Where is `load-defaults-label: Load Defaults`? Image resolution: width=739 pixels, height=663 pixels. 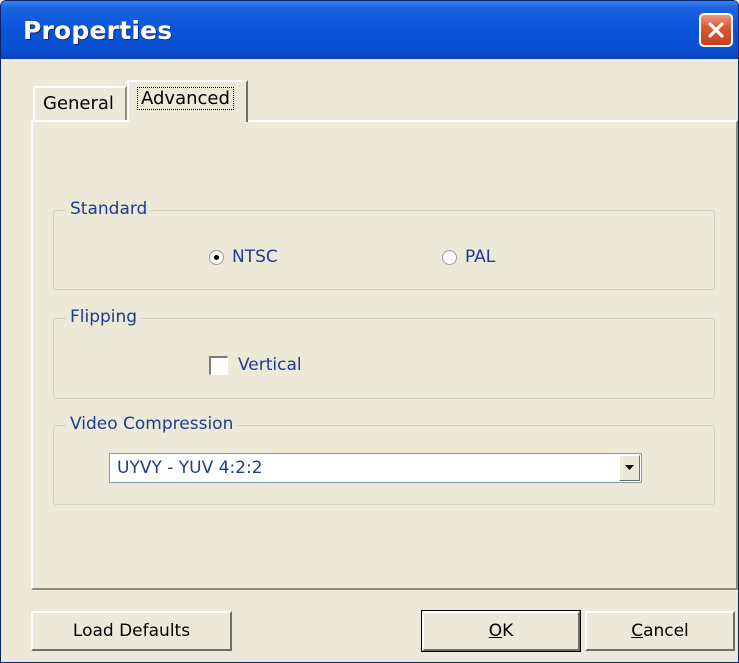 load-defaults-label: Load Defaults is located at coordinates (131, 631).